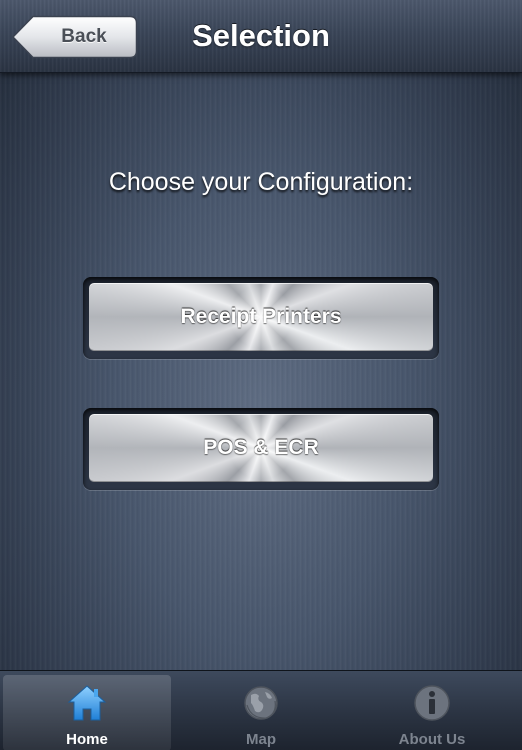 Image resolution: width=522 pixels, height=750 pixels. I want to click on pos-ecr-label: POS & ECR, so click(261, 447).